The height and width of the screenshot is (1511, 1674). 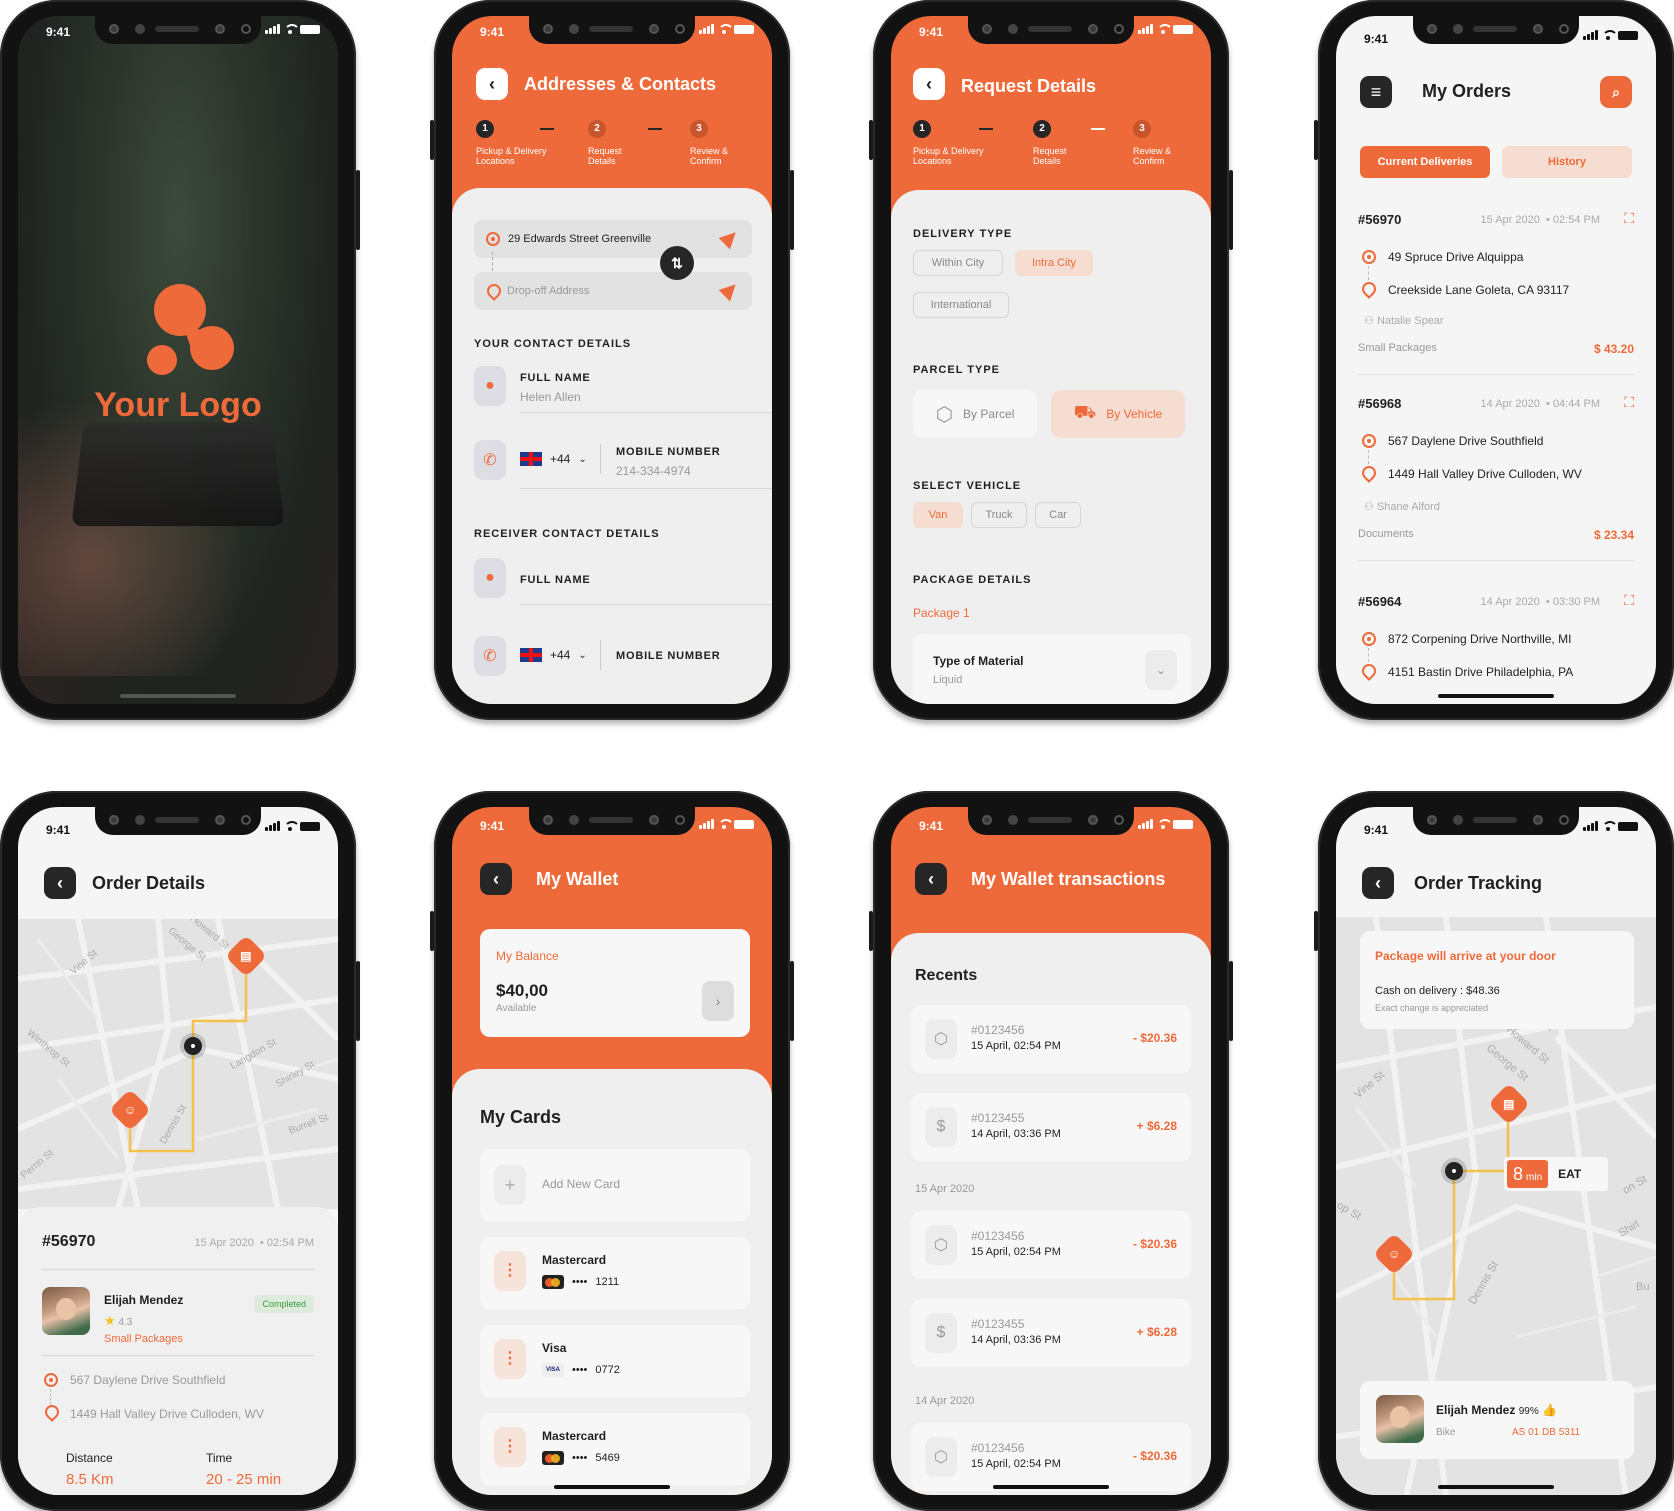 I want to click on dropoff-pin-icon, so click(x=51, y=1412).